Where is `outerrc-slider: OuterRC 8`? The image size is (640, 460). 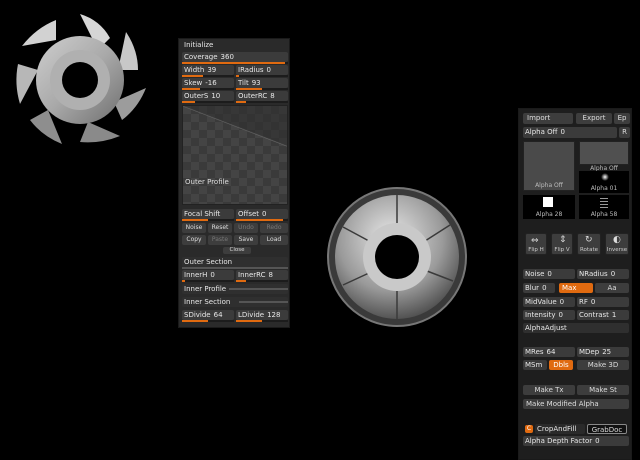
outerrc-slider: OuterRC 8 is located at coordinates (262, 96).